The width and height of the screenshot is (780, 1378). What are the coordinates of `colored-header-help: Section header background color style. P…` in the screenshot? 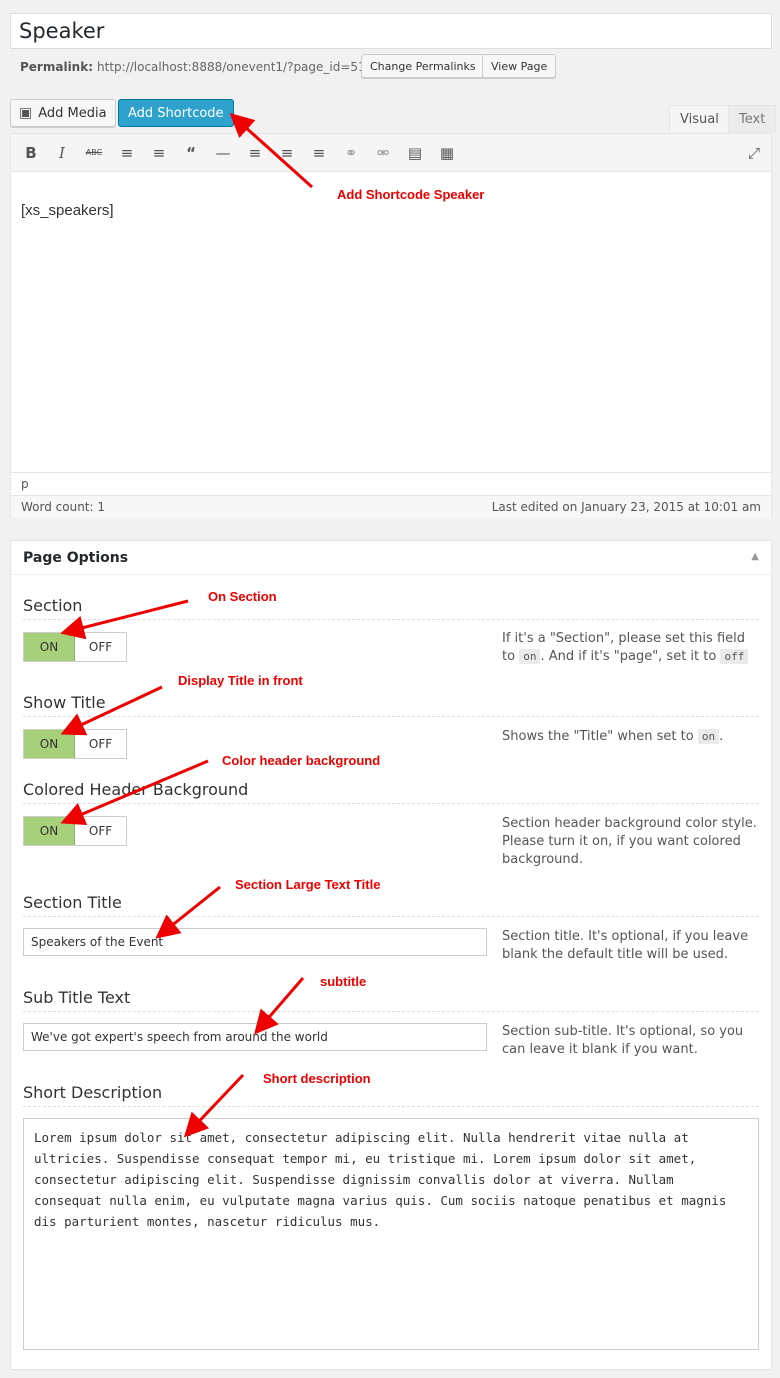 It's located at (629, 841).